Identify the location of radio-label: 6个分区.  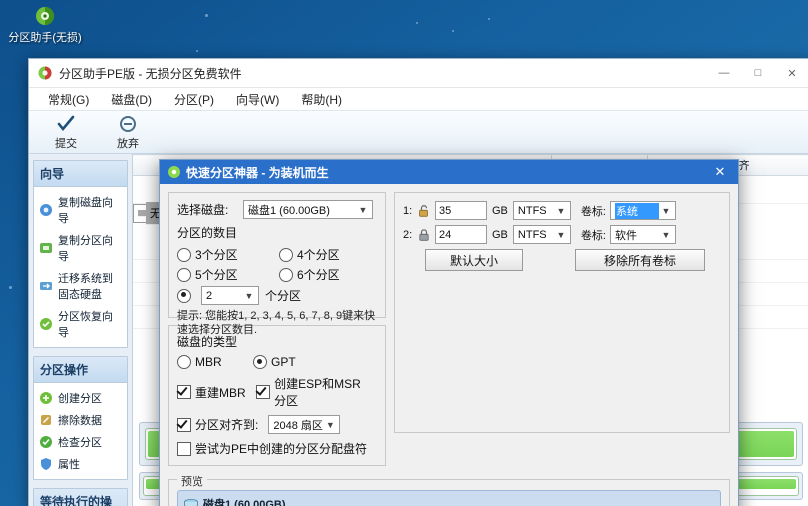
(318, 275).